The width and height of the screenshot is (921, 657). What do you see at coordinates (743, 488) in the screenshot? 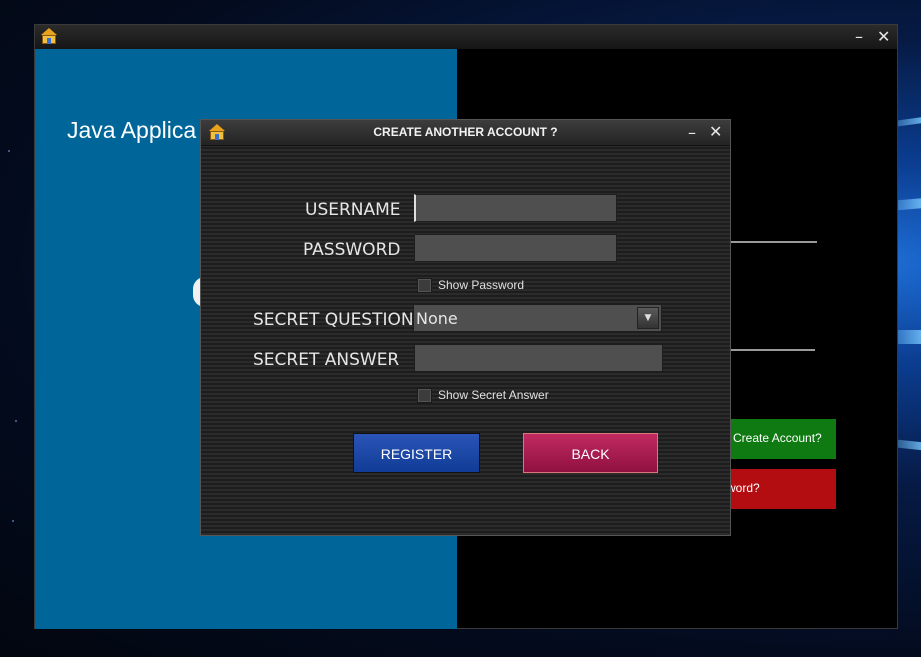
I see `forgot-password-label: word?` at bounding box center [743, 488].